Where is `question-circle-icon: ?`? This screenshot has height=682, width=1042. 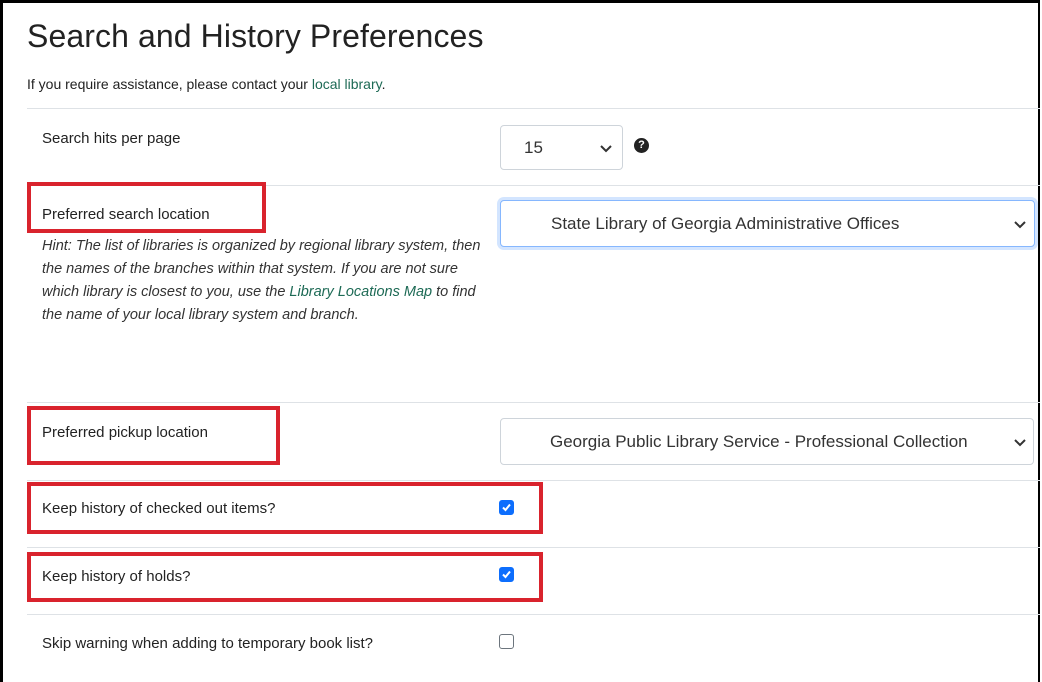
question-circle-icon: ? is located at coordinates (641, 145).